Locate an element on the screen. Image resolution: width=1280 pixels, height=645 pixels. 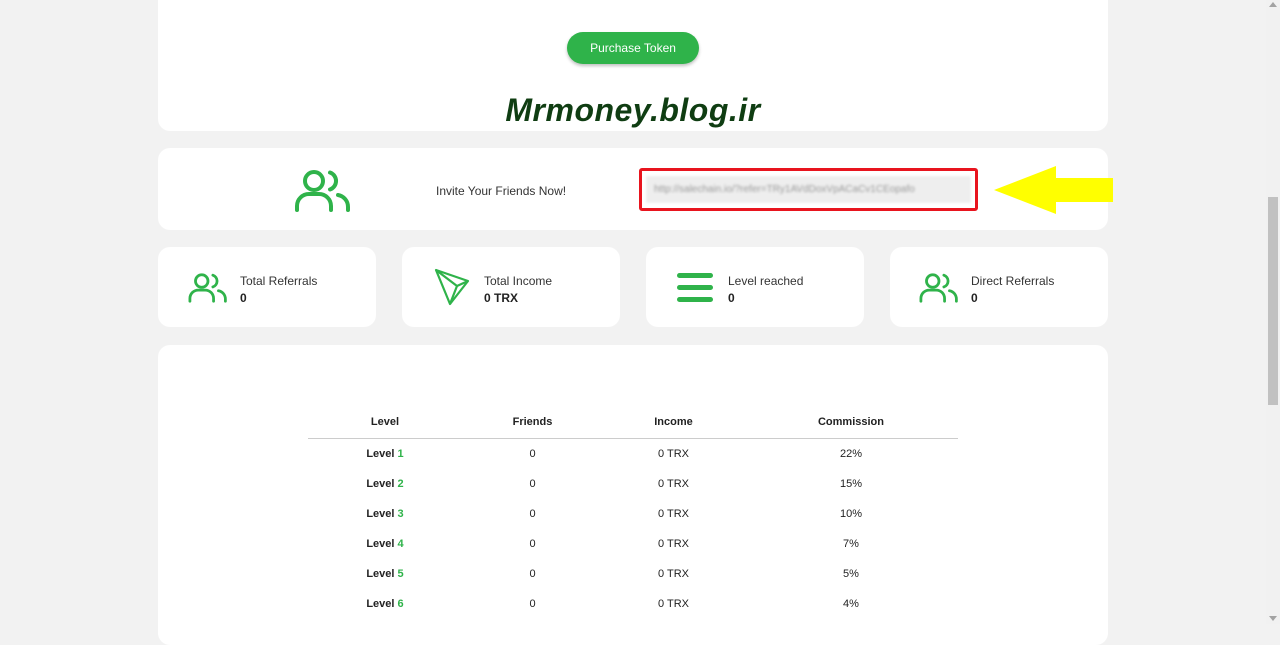
level-number: 5 is located at coordinates (400, 574).